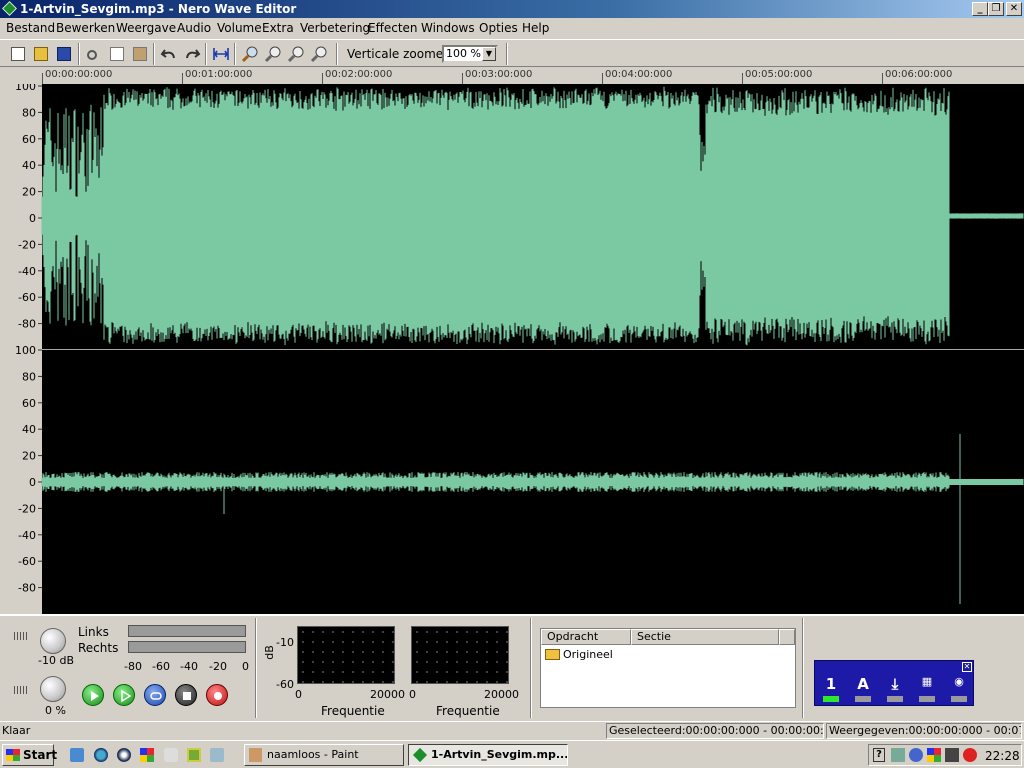 Image resolution: width=1024 pixels, height=768 pixels. I want to click on timeline-label: 00:04:00:000, so click(639, 74).